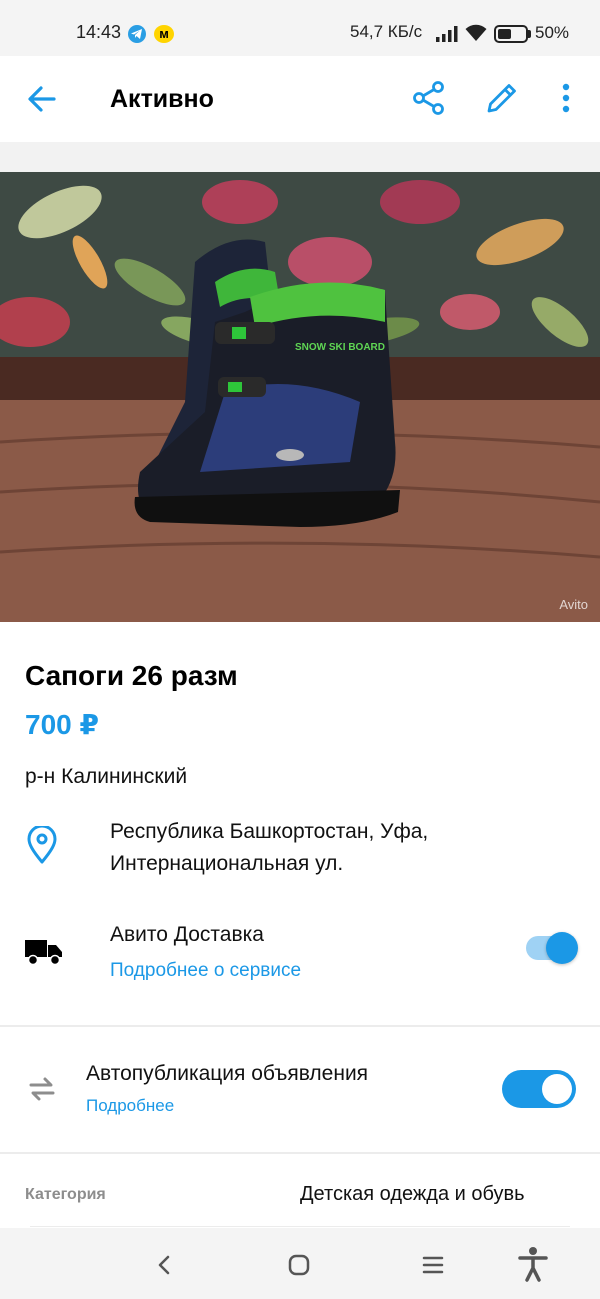 This screenshot has height=1299, width=600. Describe the element at coordinates (42, 845) in the screenshot. I see `location-pin-icon` at that location.